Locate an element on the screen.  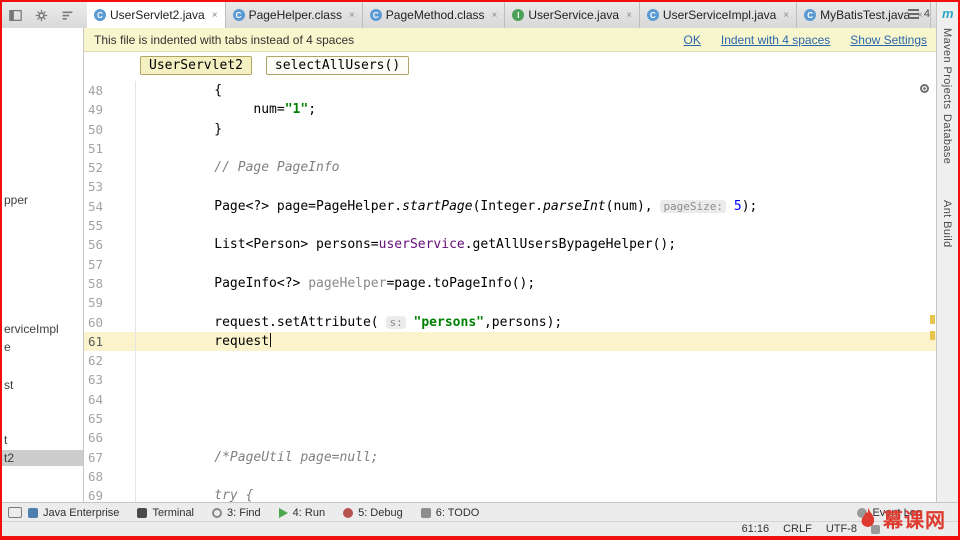
code-line: 48 { is located at coordinates (510, 91).